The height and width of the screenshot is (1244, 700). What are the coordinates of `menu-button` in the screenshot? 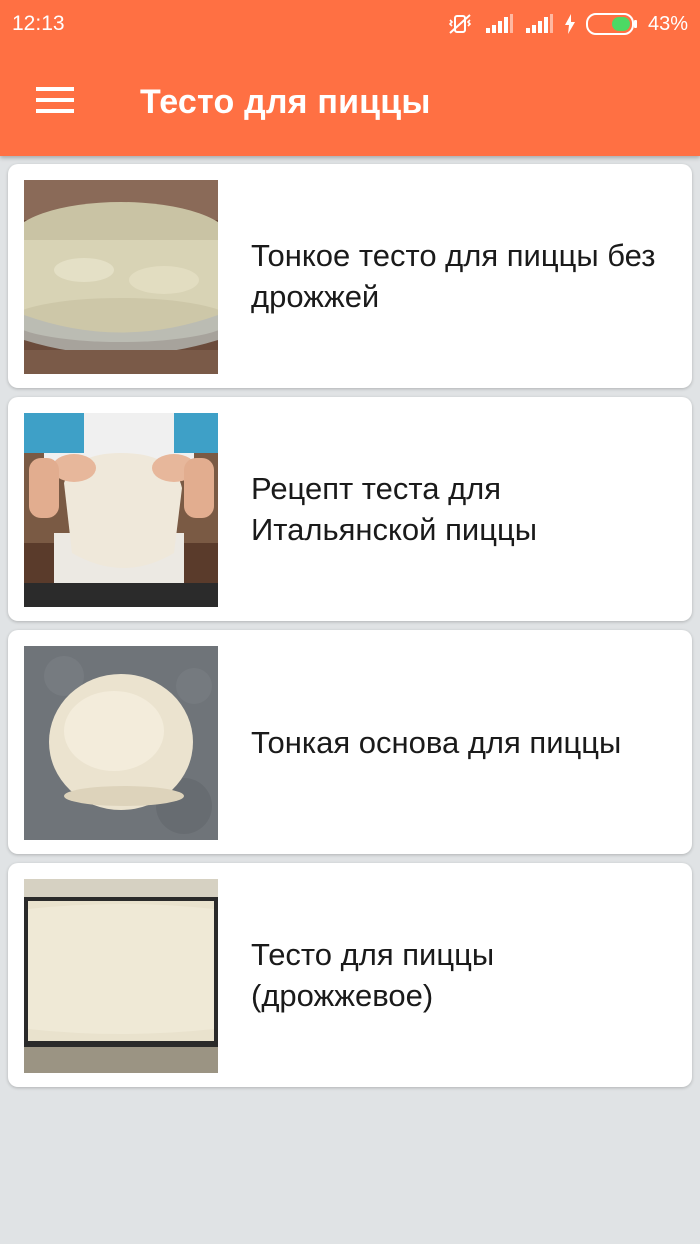 It's located at (55, 102).